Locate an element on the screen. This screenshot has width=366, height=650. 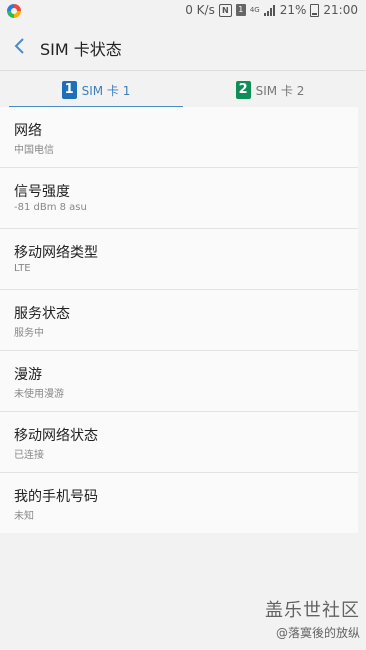
item-value: -81 dBm 8 asu is located at coordinates (50, 207).